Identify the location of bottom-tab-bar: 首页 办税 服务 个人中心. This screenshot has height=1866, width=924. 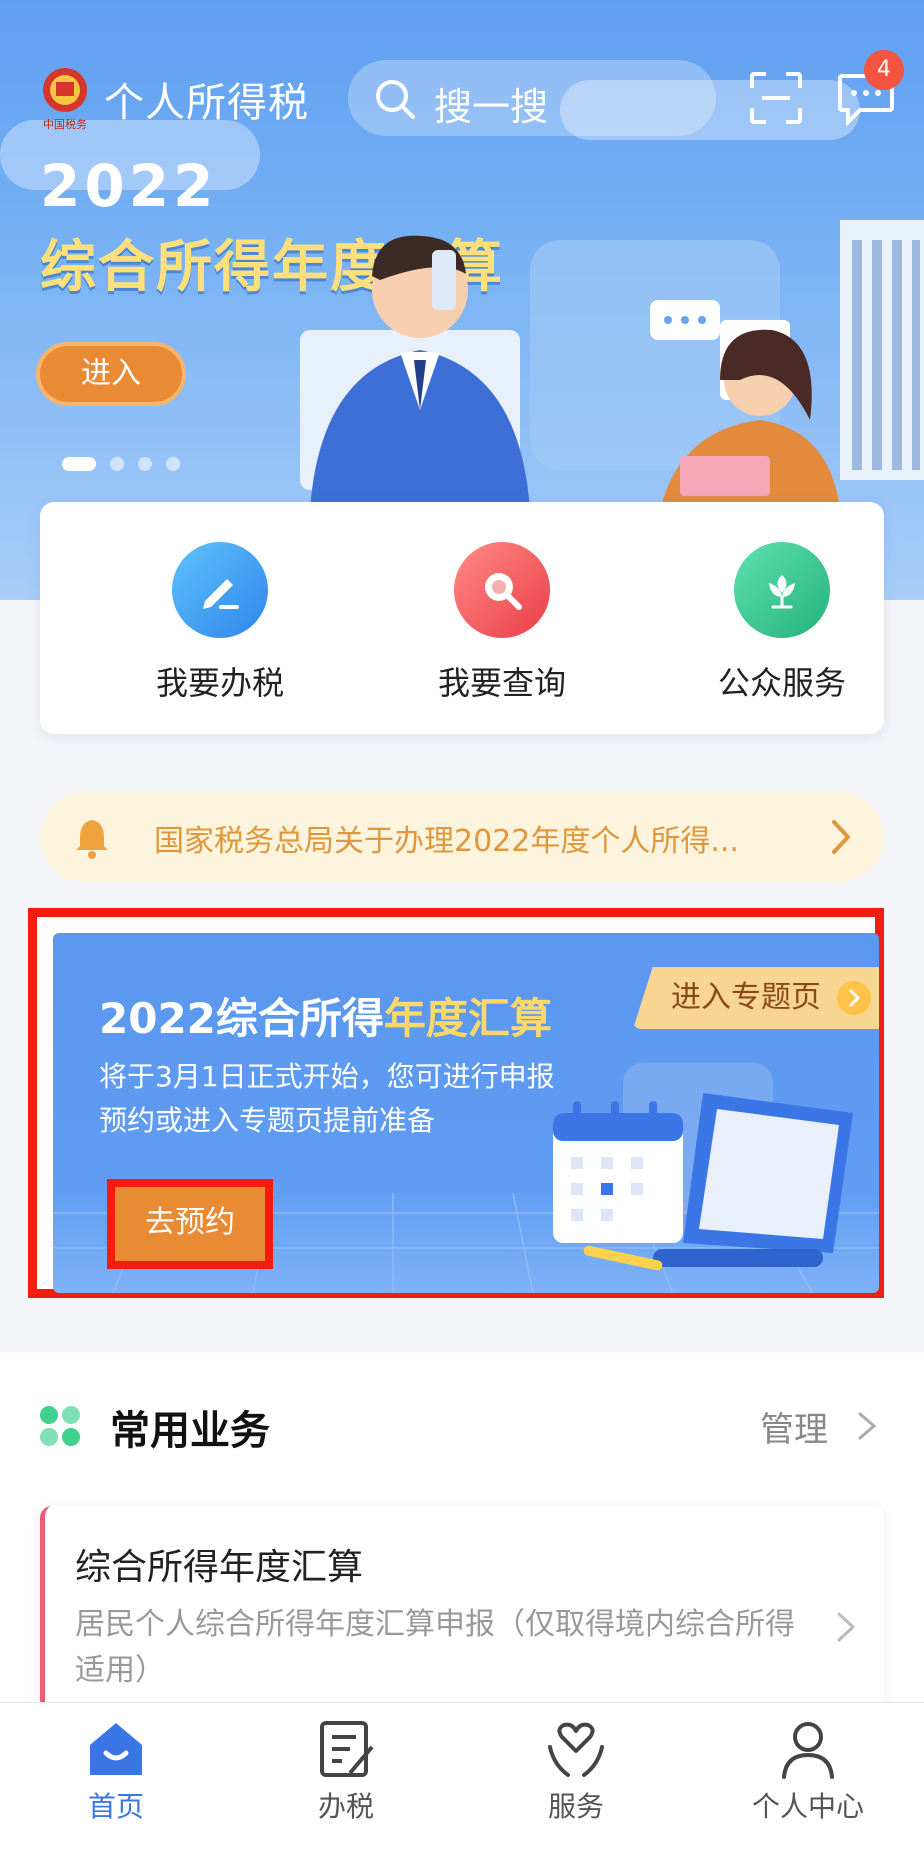
(462, 1784).